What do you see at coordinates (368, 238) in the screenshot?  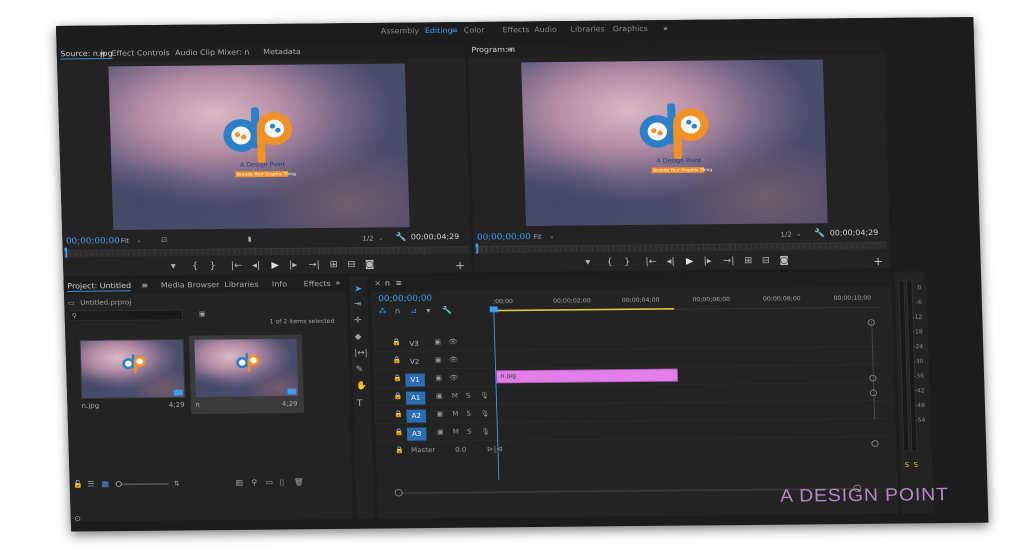 I see `source-resolution-select: 1/2` at bounding box center [368, 238].